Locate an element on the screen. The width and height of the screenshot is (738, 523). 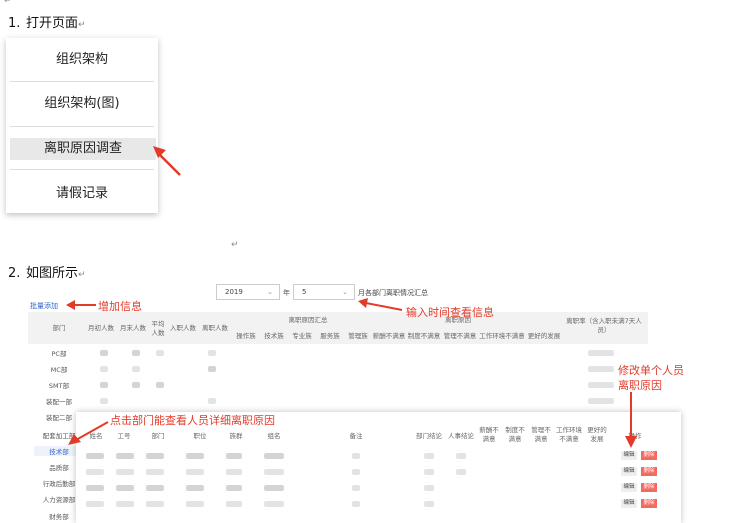
step-2-number: 2. is located at coordinates (14, 273).